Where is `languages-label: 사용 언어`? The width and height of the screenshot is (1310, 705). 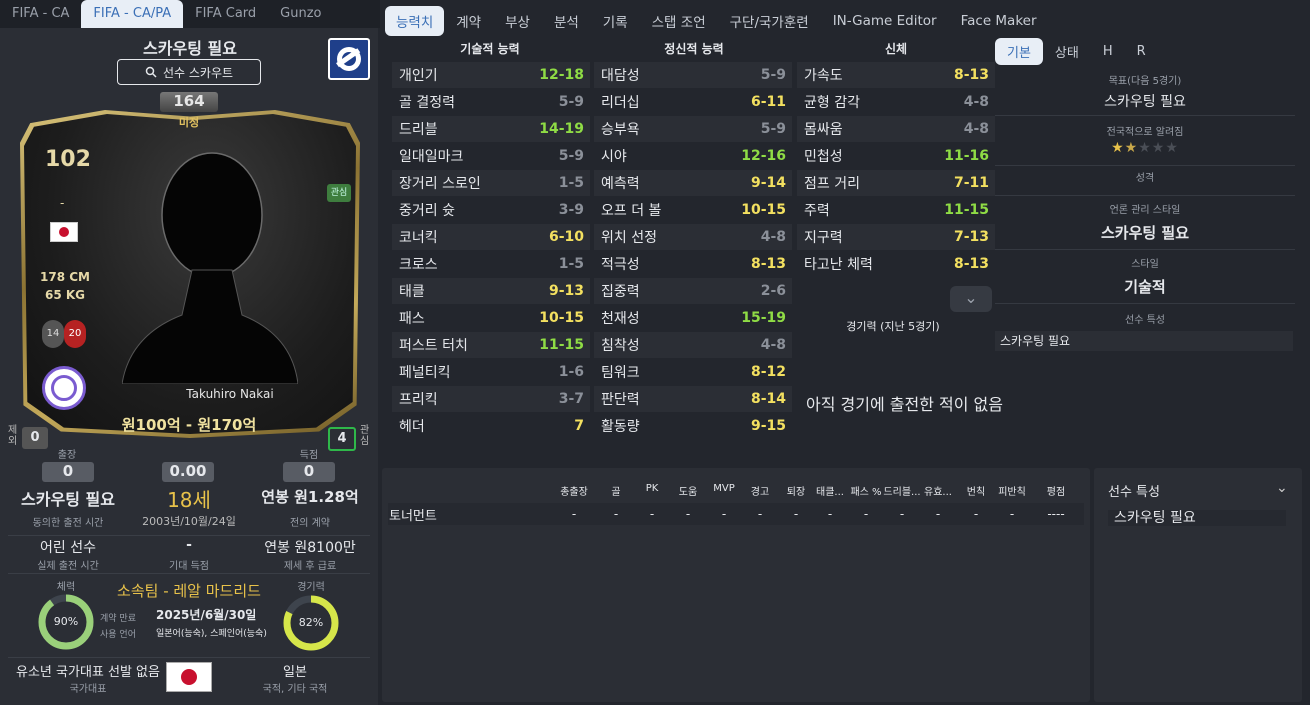
languages-label: 사용 언어 is located at coordinates (118, 635).